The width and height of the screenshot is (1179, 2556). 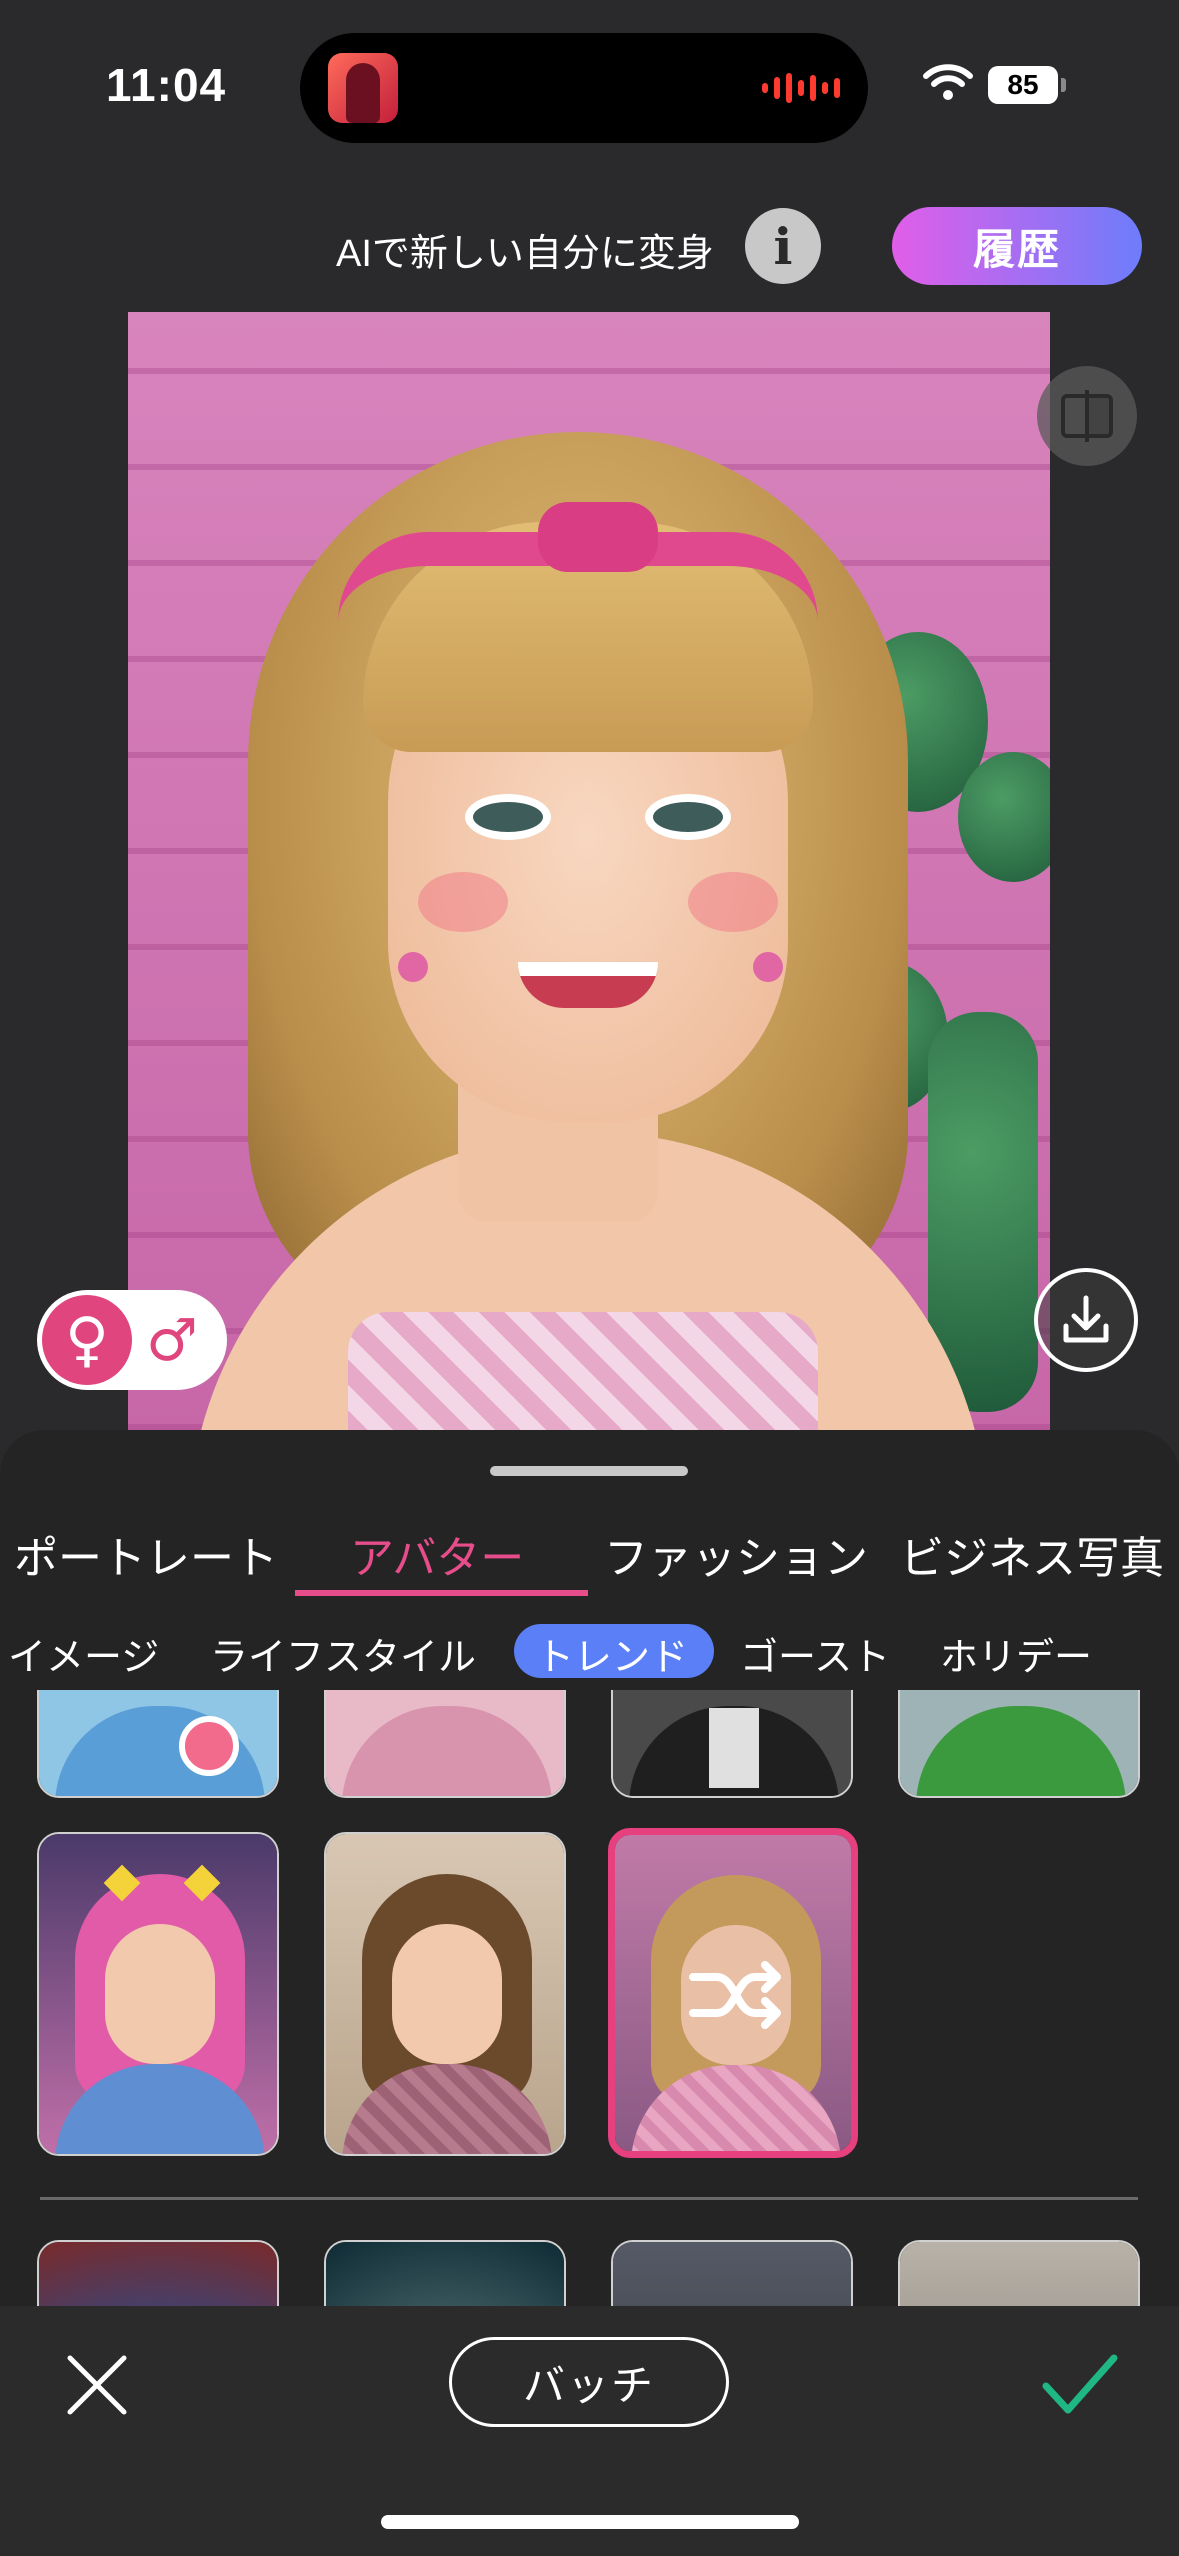 What do you see at coordinates (589, 2273) in the screenshot?
I see `style-grid-row-next` at bounding box center [589, 2273].